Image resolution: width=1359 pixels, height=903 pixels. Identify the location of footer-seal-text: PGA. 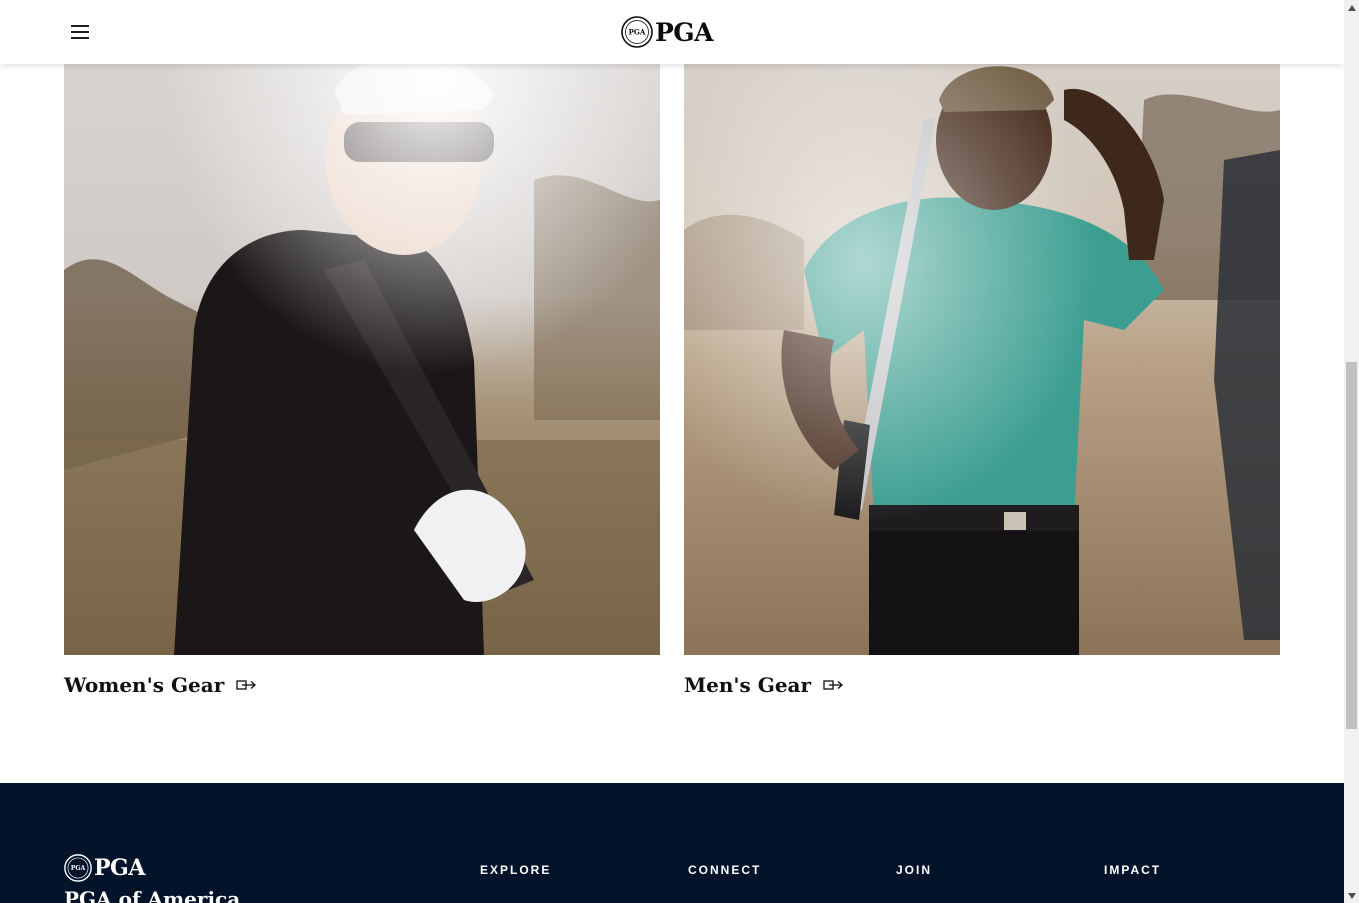
(78, 868).